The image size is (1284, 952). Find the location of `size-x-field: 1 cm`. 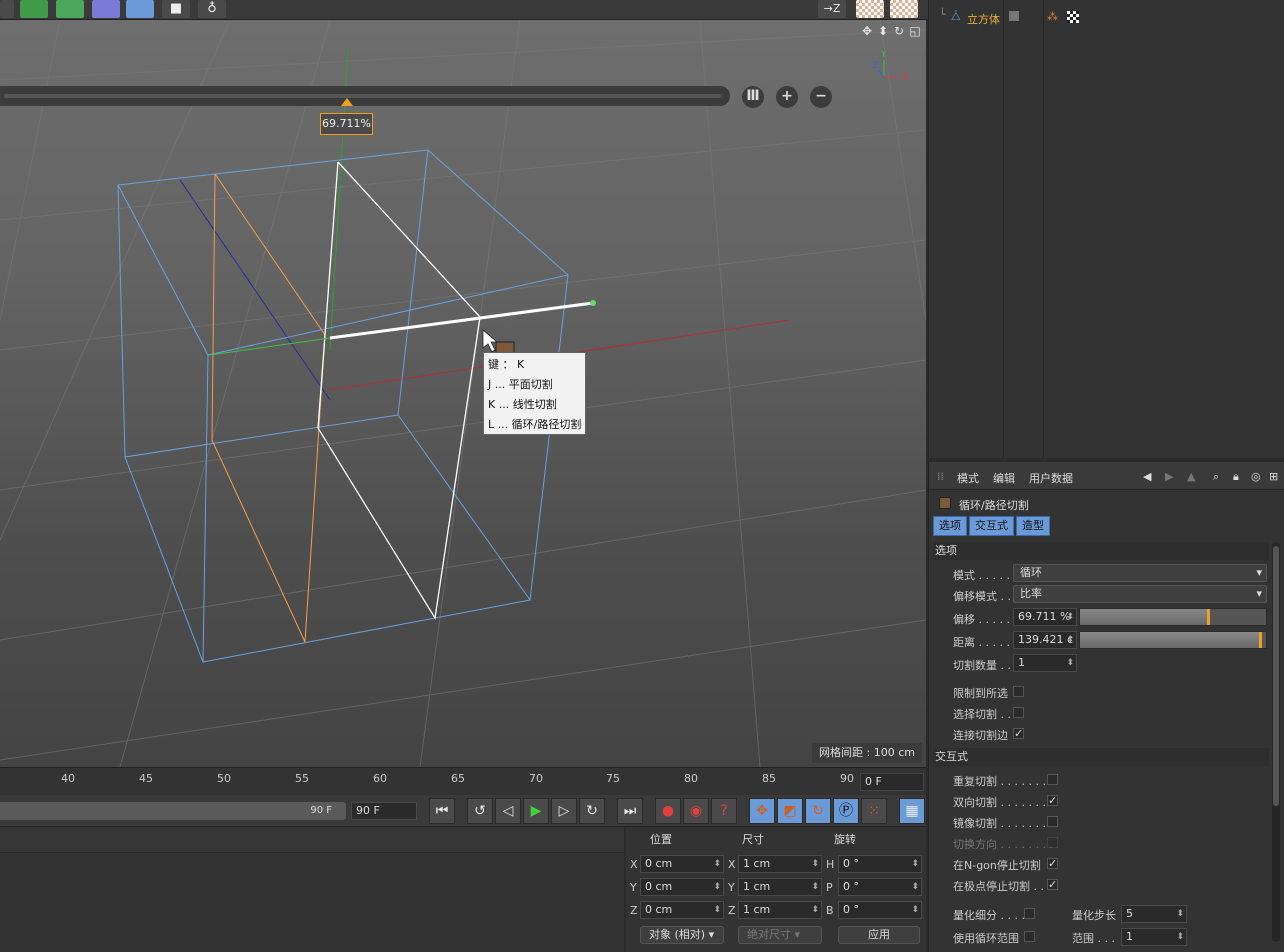

size-x-field: 1 cm is located at coordinates (780, 864).